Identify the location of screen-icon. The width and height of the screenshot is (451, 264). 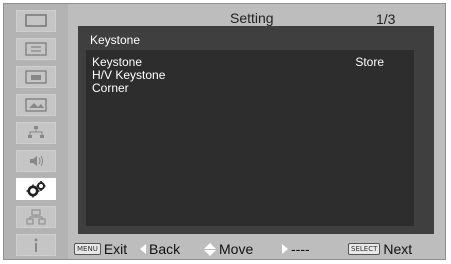
(36, 21).